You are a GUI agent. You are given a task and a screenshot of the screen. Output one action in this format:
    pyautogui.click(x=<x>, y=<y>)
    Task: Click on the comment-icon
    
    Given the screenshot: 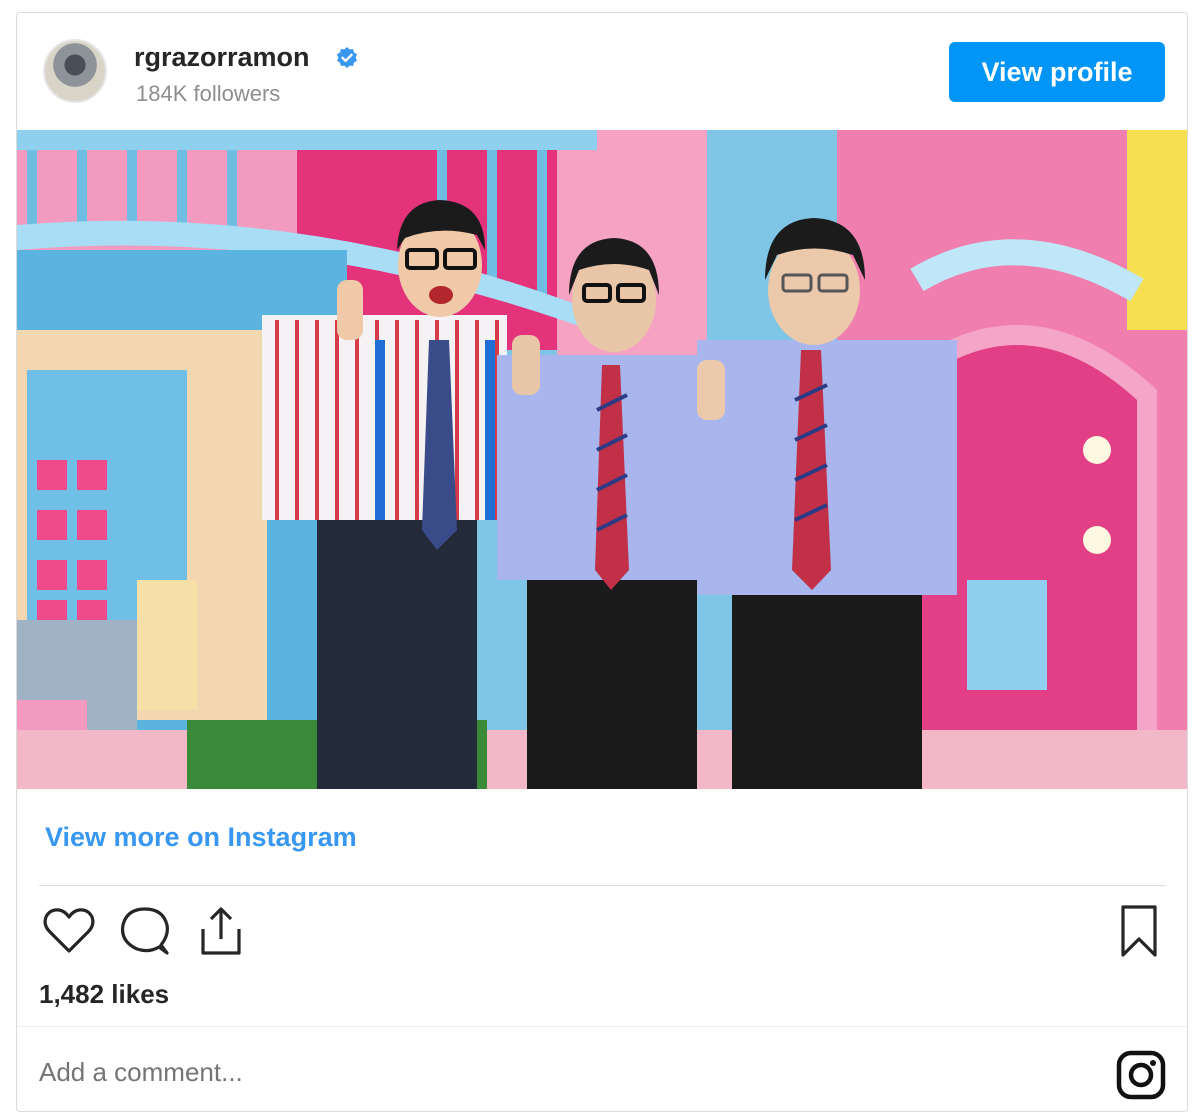 What is the action you would take?
    pyautogui.click(x=145, y=931)
    